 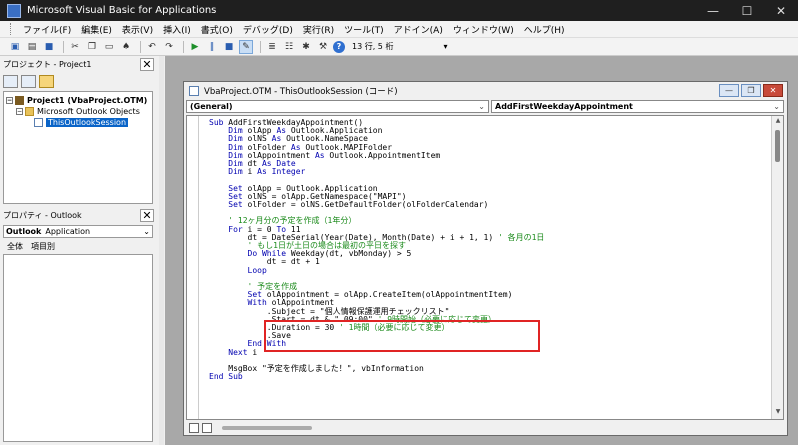 What do you see at coordinates (15, 47) in the screenshot?
I see `view-excel-icon: ▣` at bounding box center [15, 47].